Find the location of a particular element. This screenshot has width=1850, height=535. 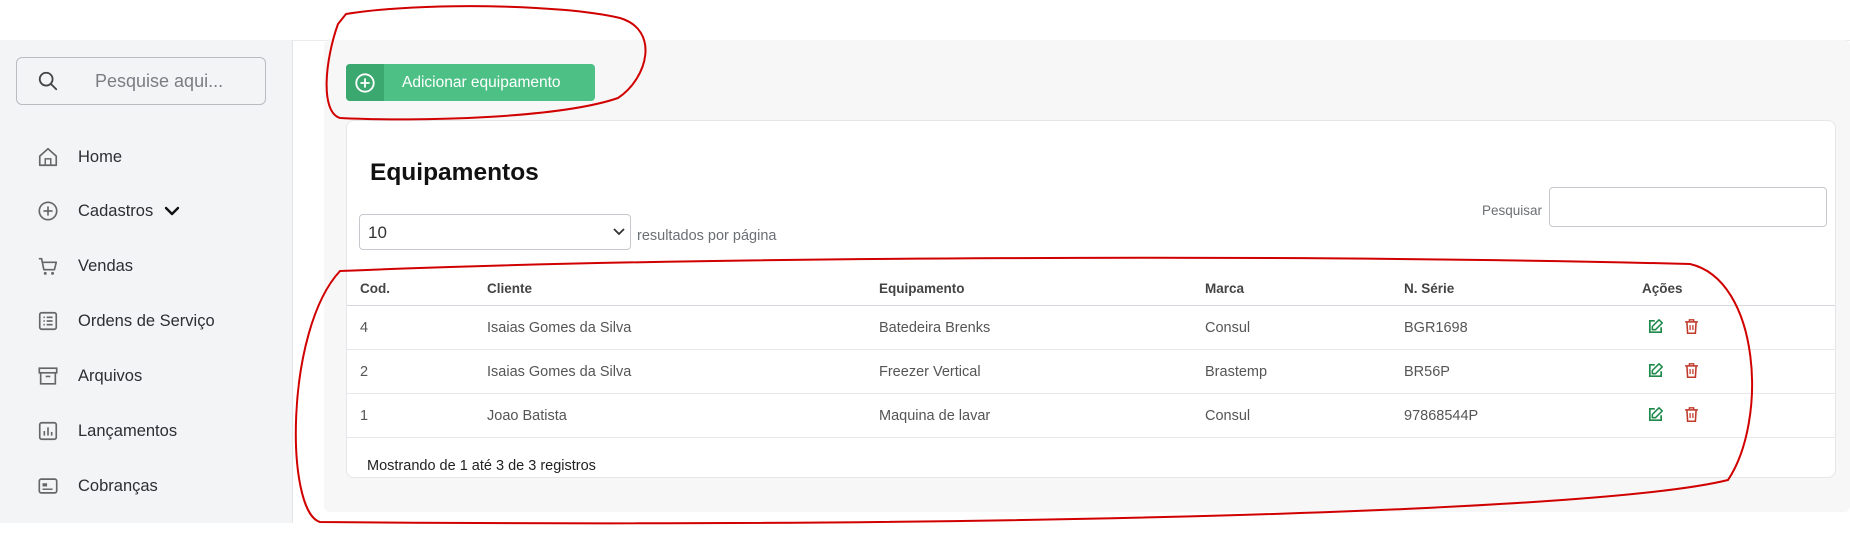

sidebar-search is located at coordinates (141, 81).